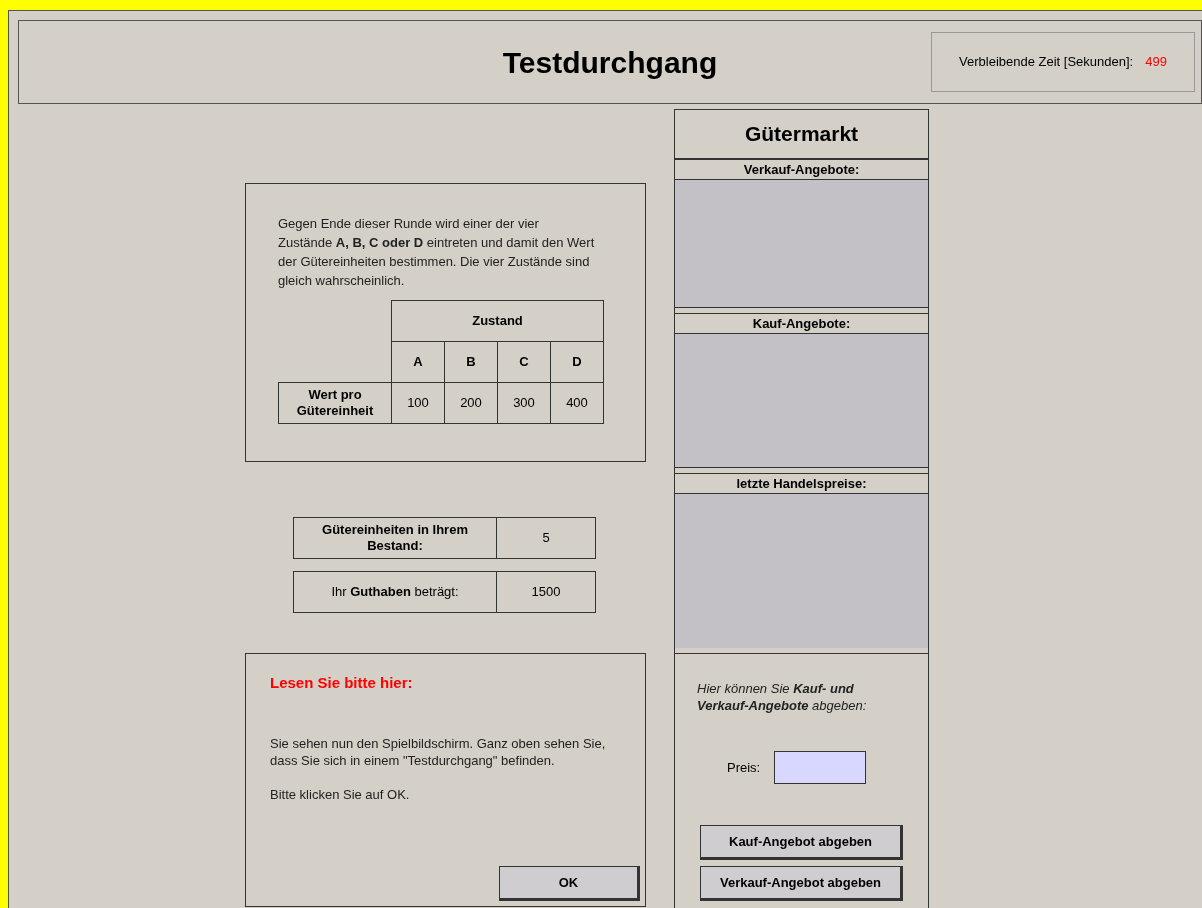 The width and height of the screenshot is (1202, 908). What do you see at coordinates (801, 134) in the screenshot?
I see `market-title: Gütermarkt` at bounding box center [801, 134].